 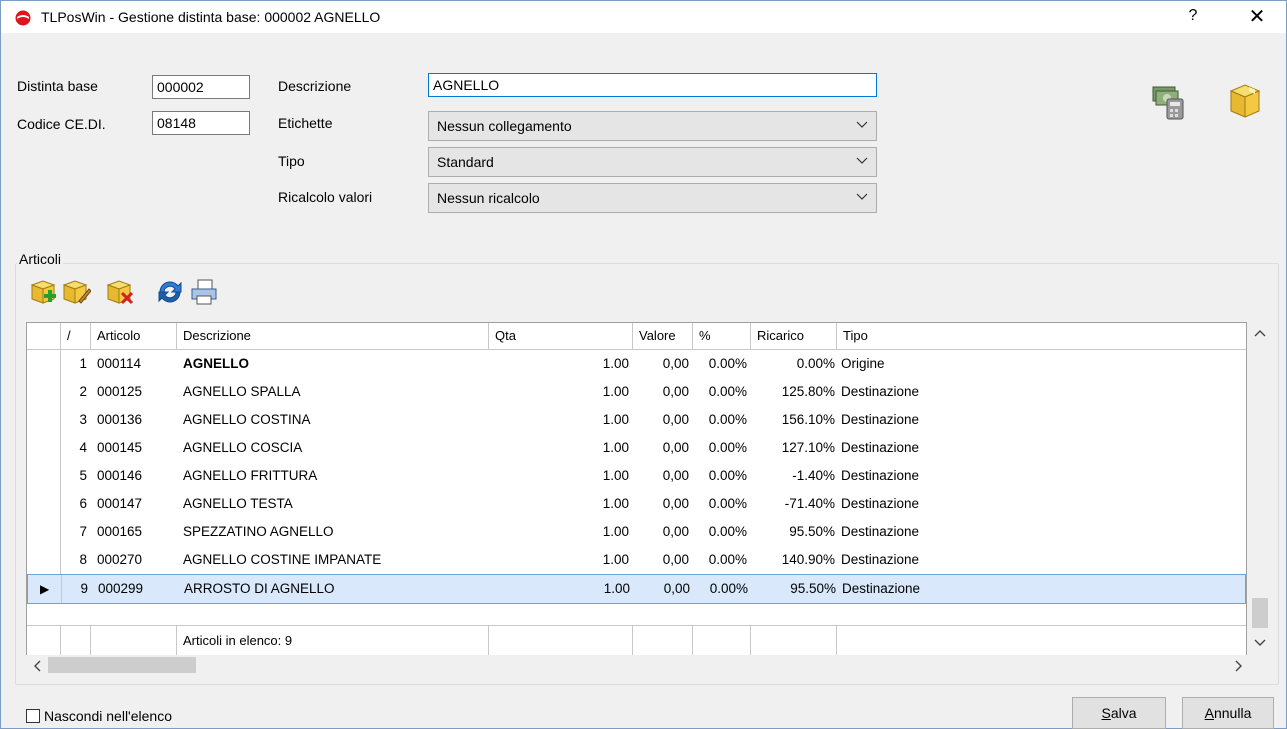 What do you see at coordinates (120, 391) in the screenshot?
I see `cell-articolo: 000125` at bounding box center [120, 391].